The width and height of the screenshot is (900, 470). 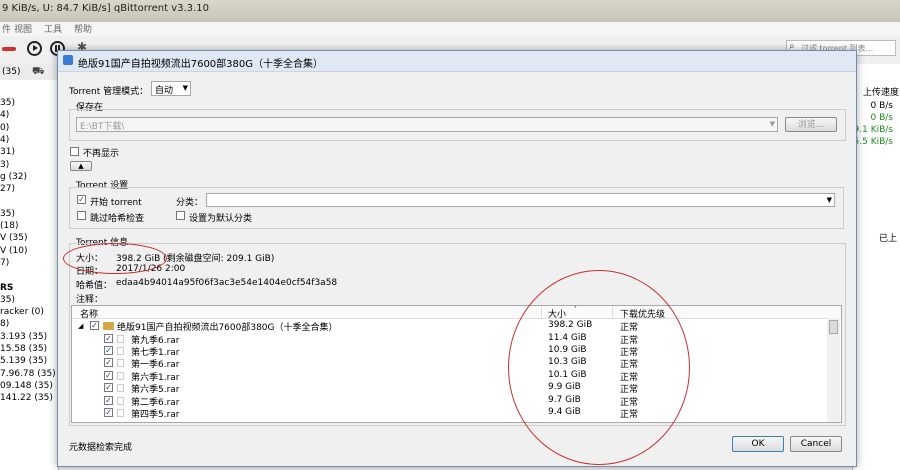 What do you see at coordinates (53, 28) in the screenshot?
I see `menu-tools: 工具` at bounding box center [53, 28].